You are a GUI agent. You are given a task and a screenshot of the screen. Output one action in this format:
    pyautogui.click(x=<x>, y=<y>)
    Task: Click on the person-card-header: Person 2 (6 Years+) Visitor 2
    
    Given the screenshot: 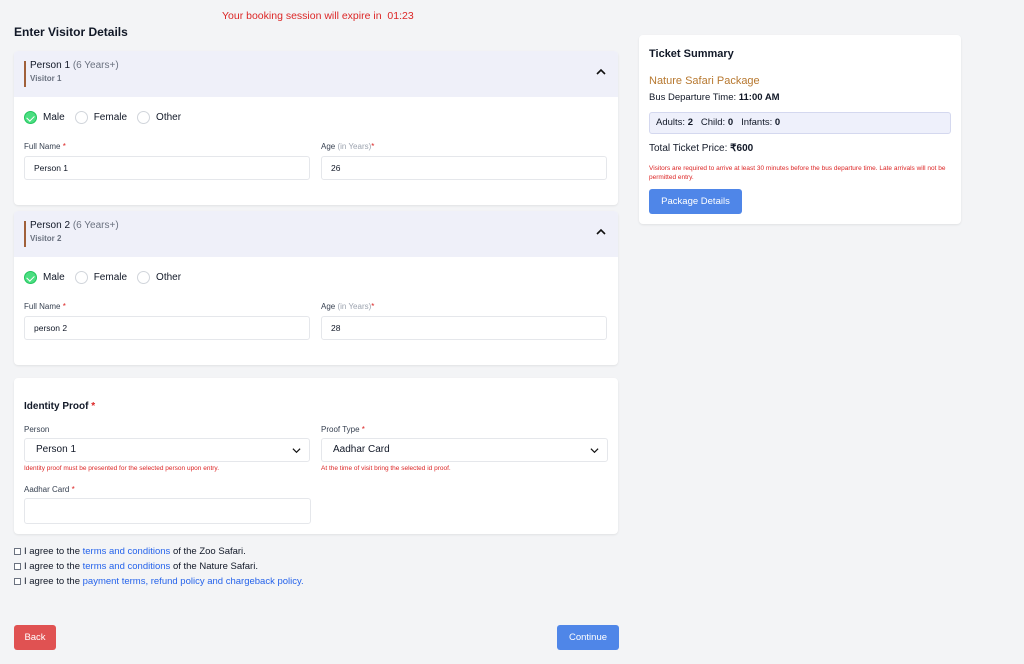 What is the action you would take?
    pyautogui.click(x=316, y=234)
    